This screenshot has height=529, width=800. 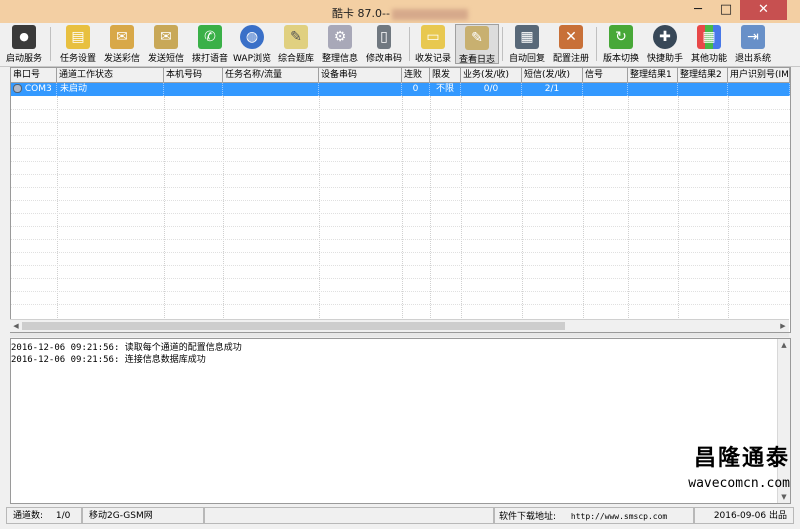 What do you see at coordinates (399, 335) in the screenshot?
I see `panel-splitter` at bounding box center [399, 335].